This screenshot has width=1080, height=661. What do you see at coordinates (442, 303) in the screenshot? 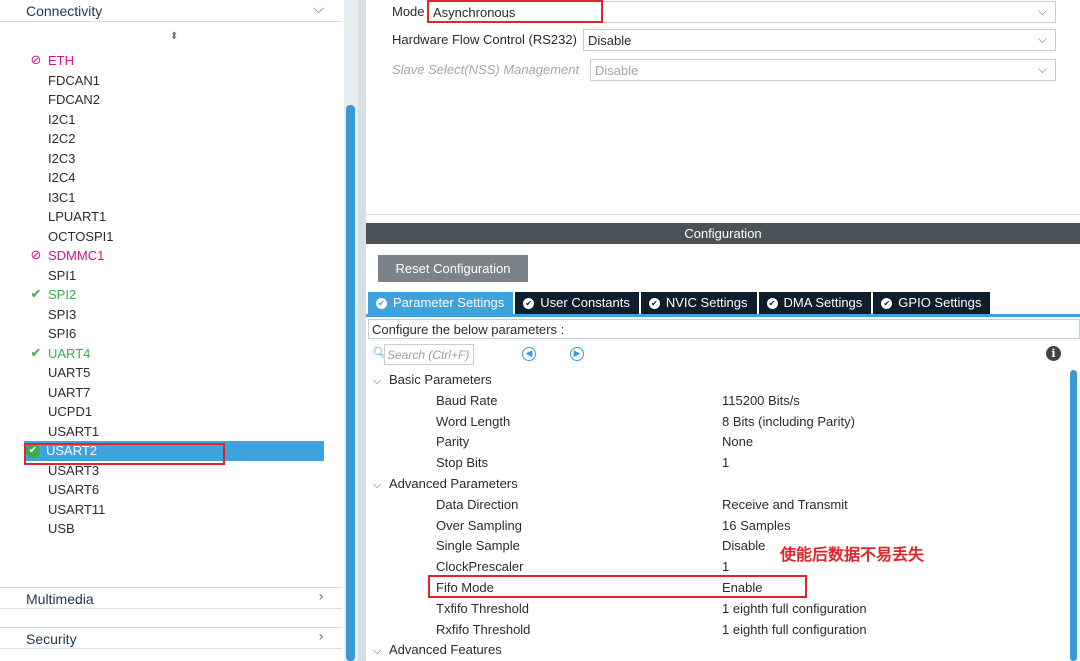
I see `tab-parameter-settings: ✔ Parameter Settings` at bounding box center [442, 303].